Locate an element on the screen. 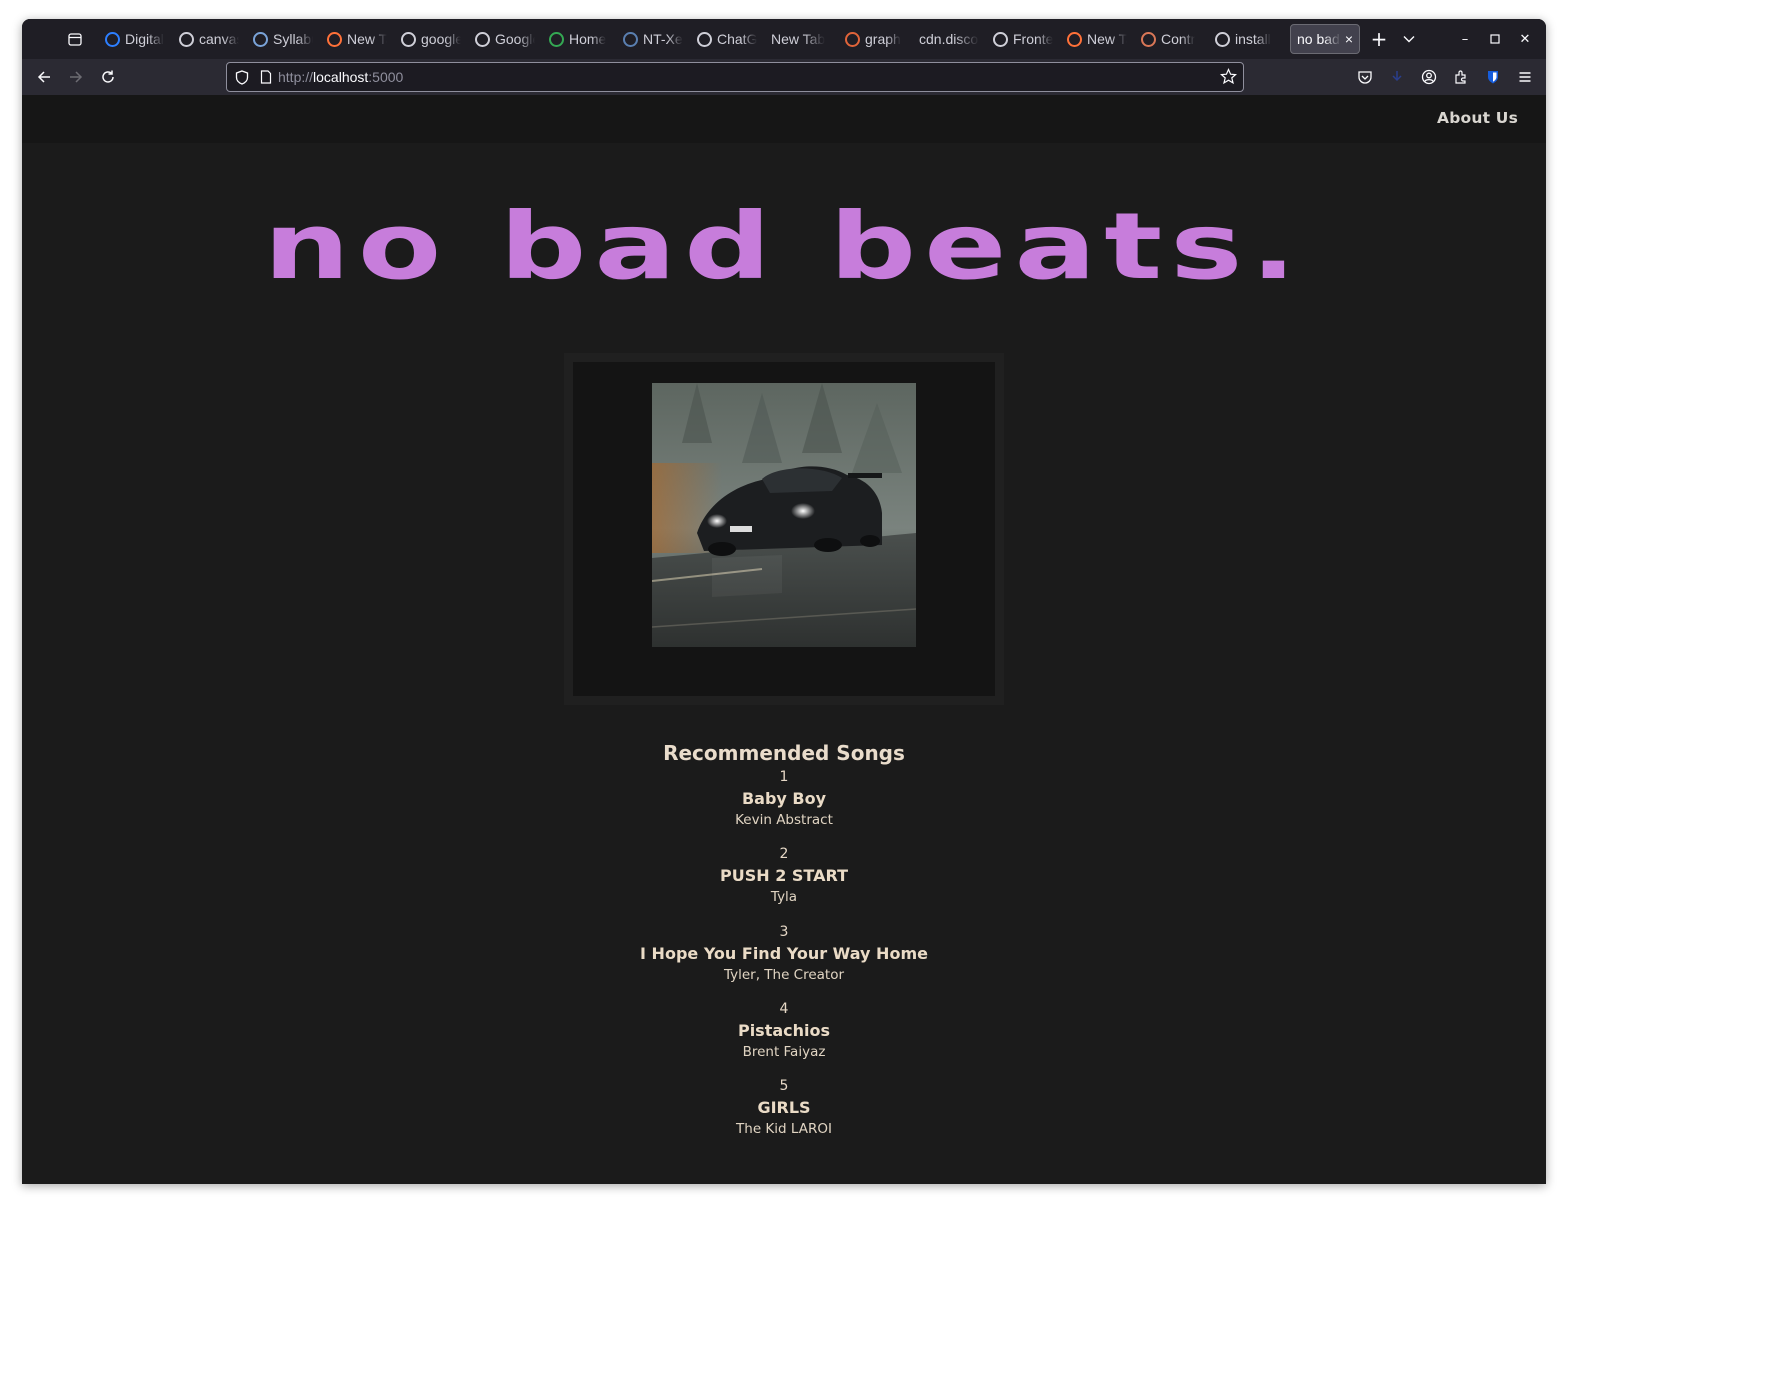 The height and width of the screenshot is (1375, 1784). tab-item: google is located at coordinates (431, 39).